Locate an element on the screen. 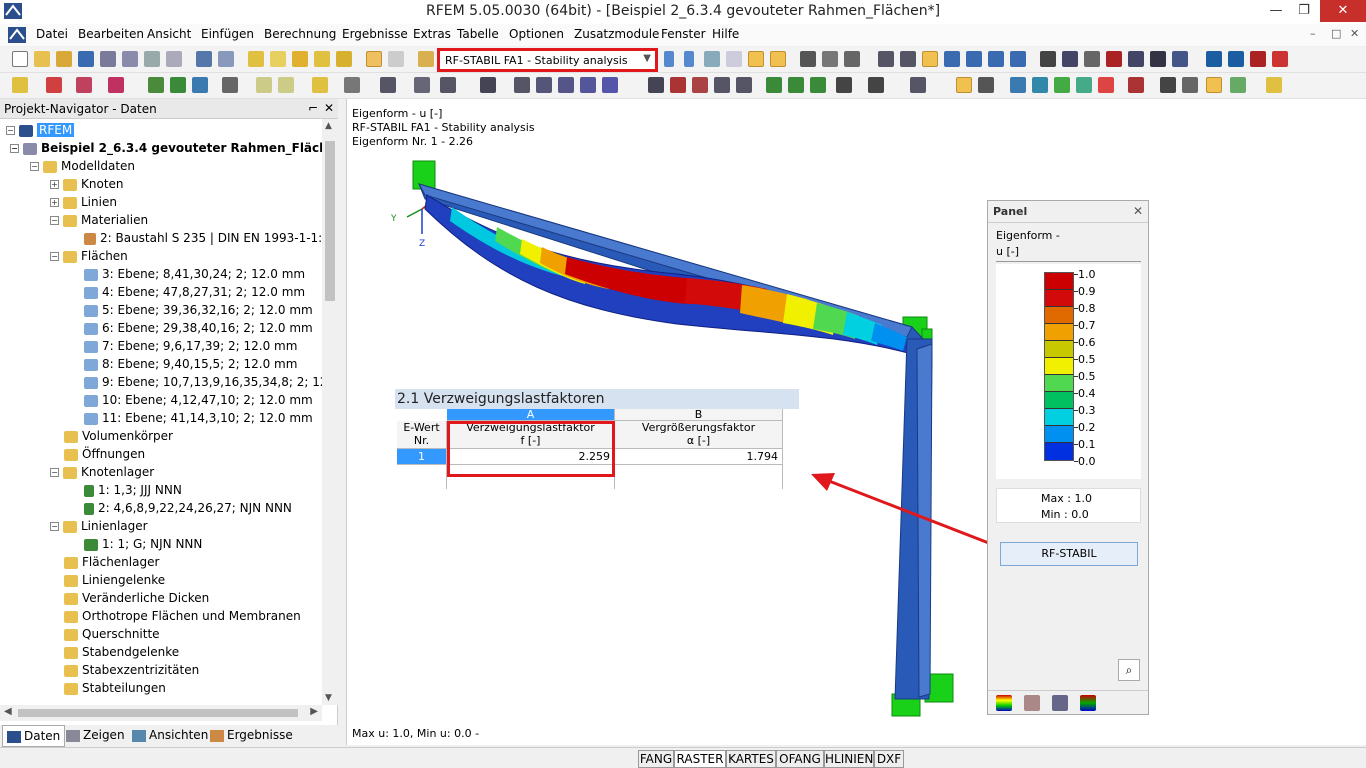  grid-icon is located at coordinates (1168, 85).